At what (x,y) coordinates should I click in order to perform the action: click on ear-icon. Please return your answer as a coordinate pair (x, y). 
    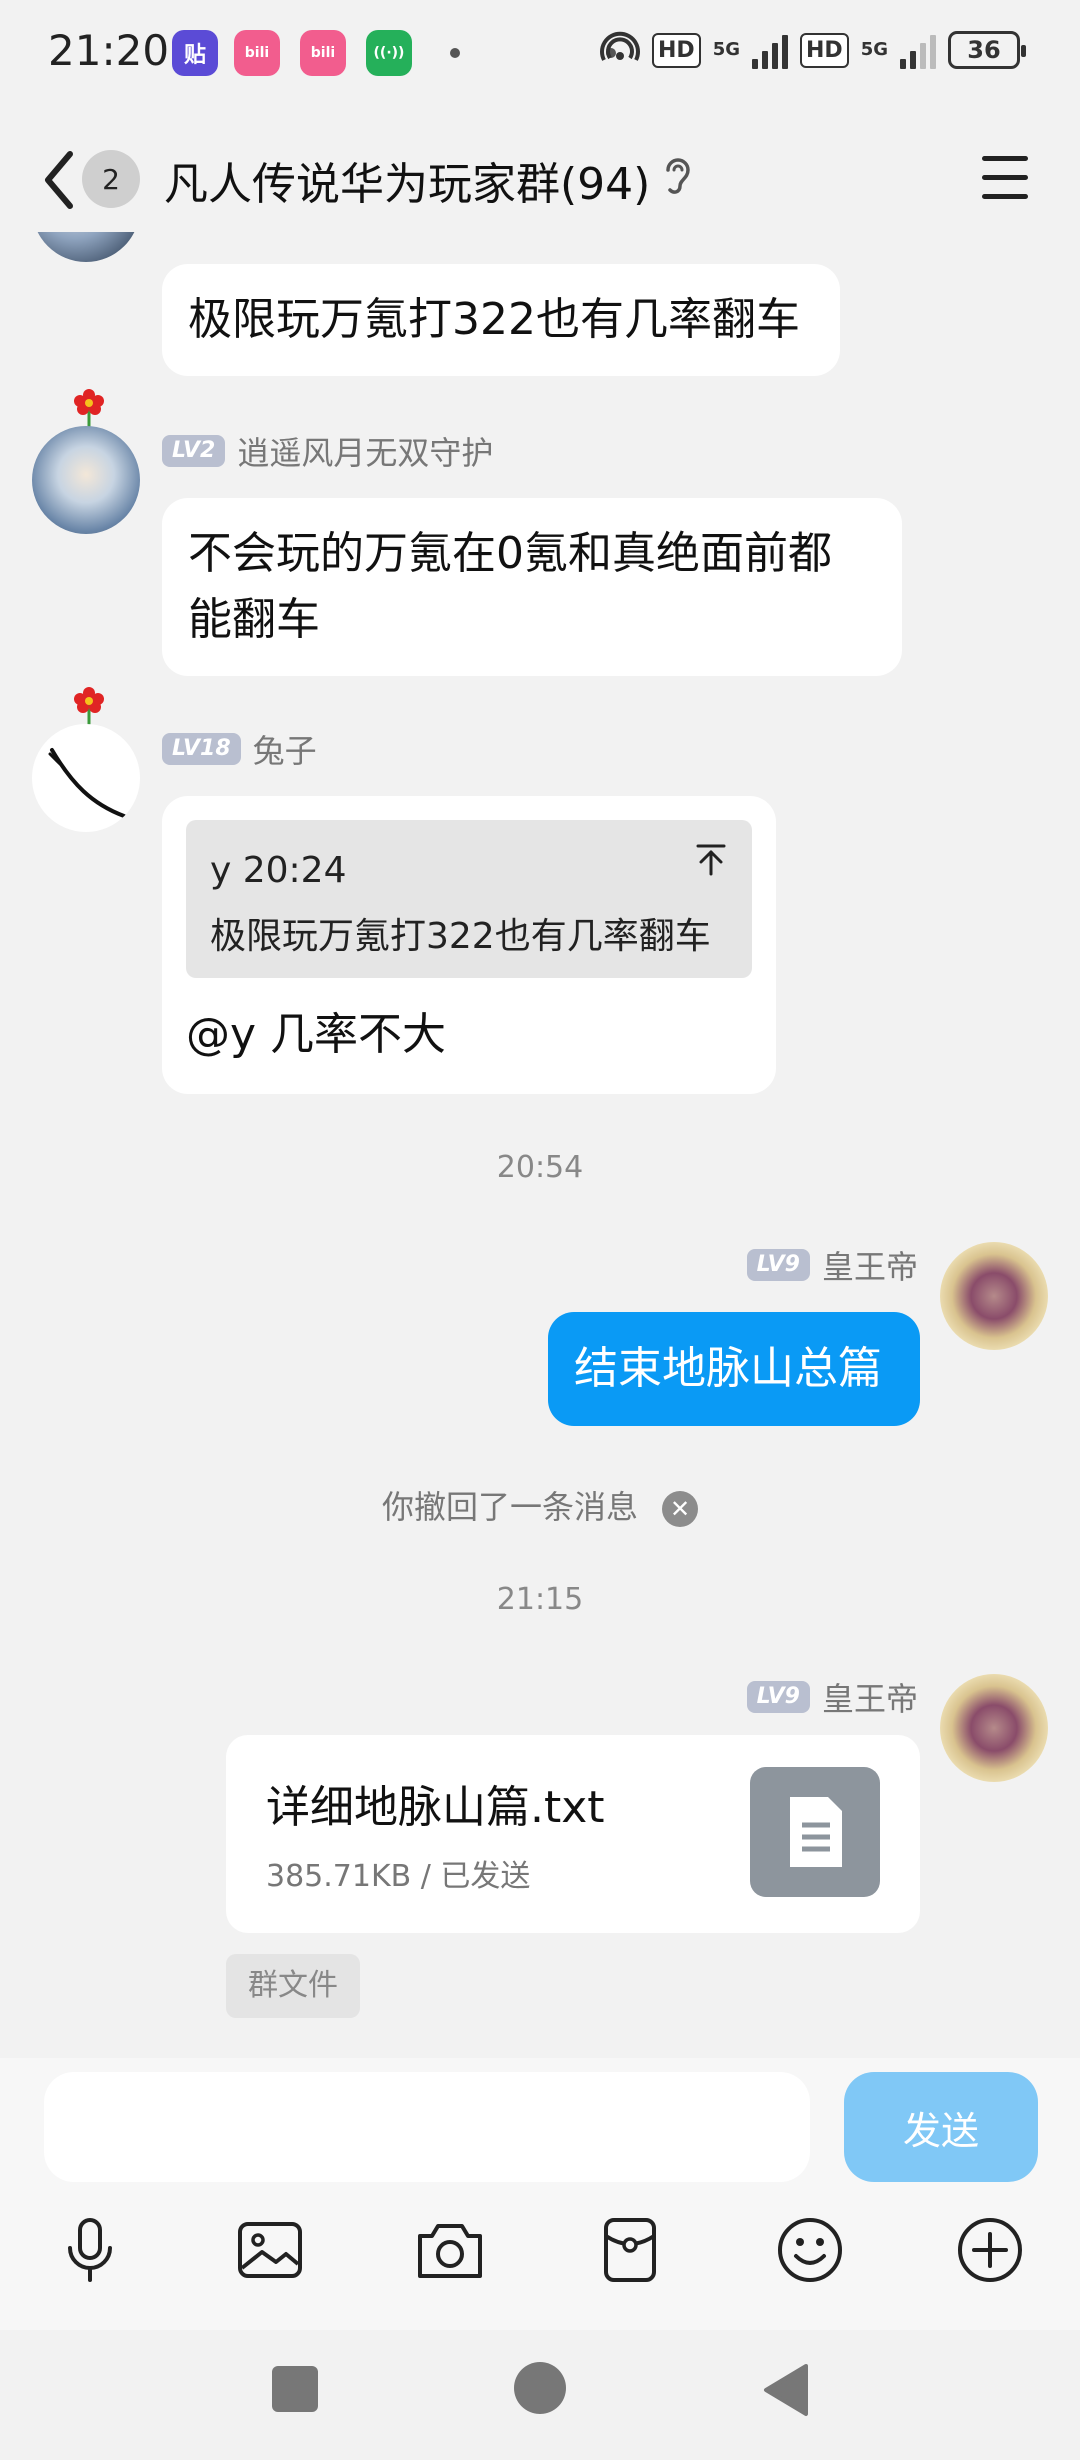
    Looking at the image, I should click on (678, 177).